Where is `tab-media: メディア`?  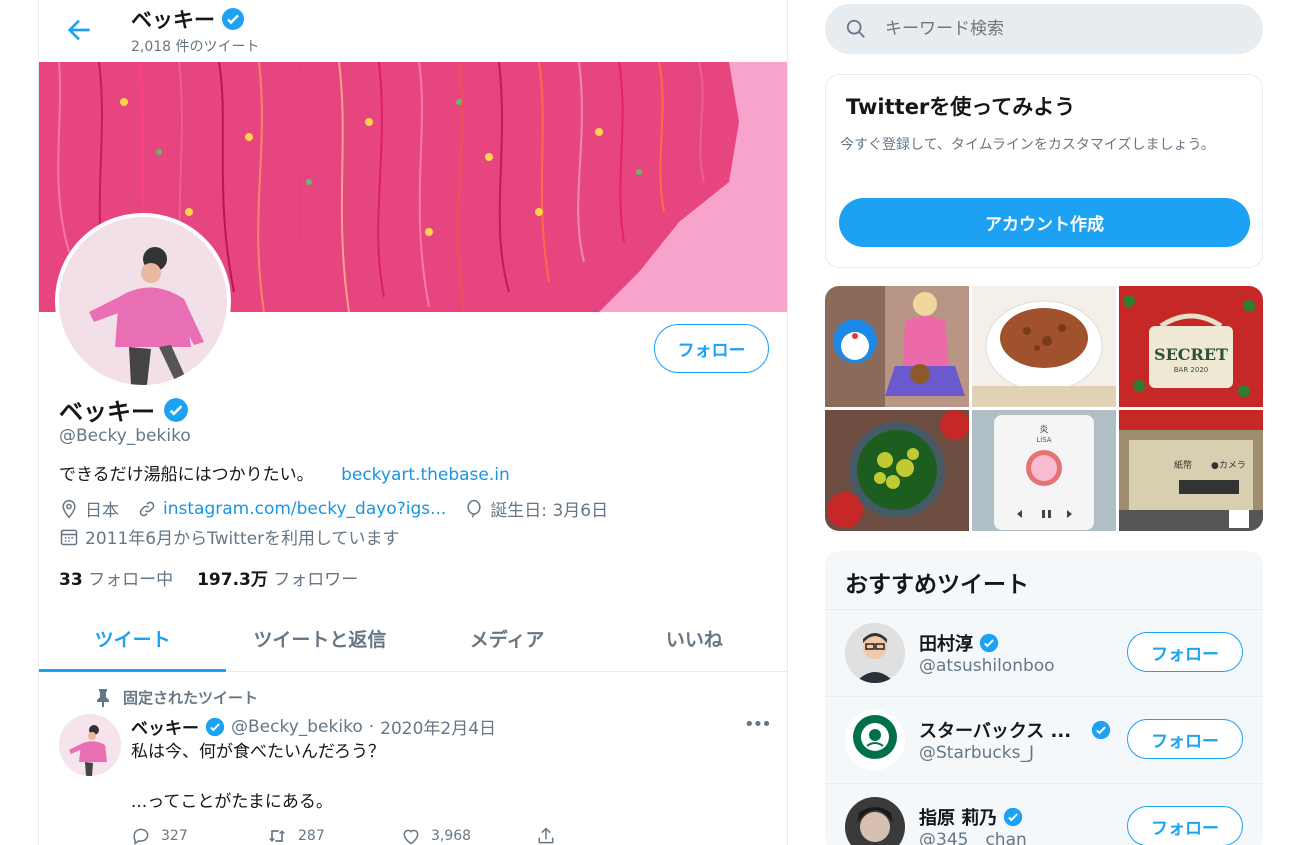 tab-media: メディア is located at coordinates (507, 638).